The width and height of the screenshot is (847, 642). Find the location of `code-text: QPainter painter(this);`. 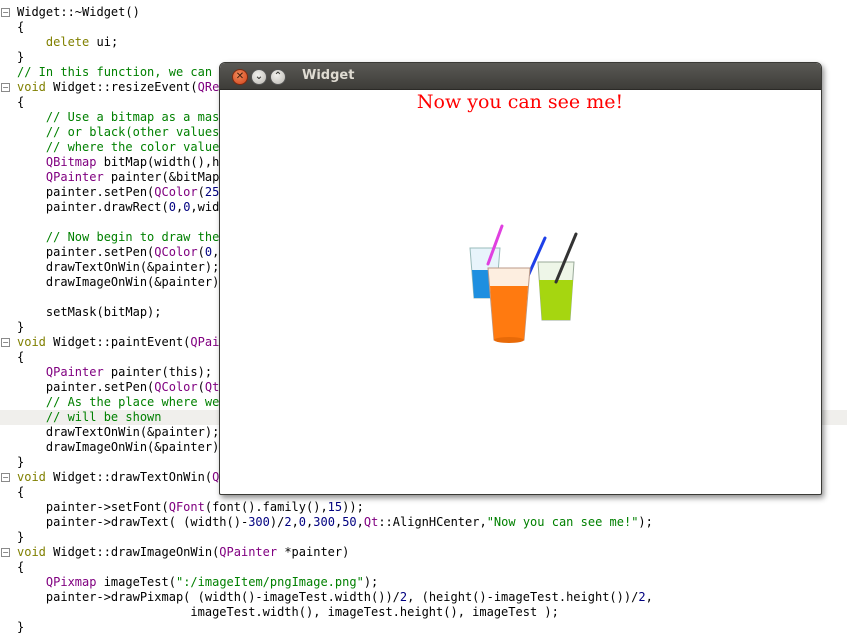

code-text: QPainter painter(this); is located at coordinates (129, 372).